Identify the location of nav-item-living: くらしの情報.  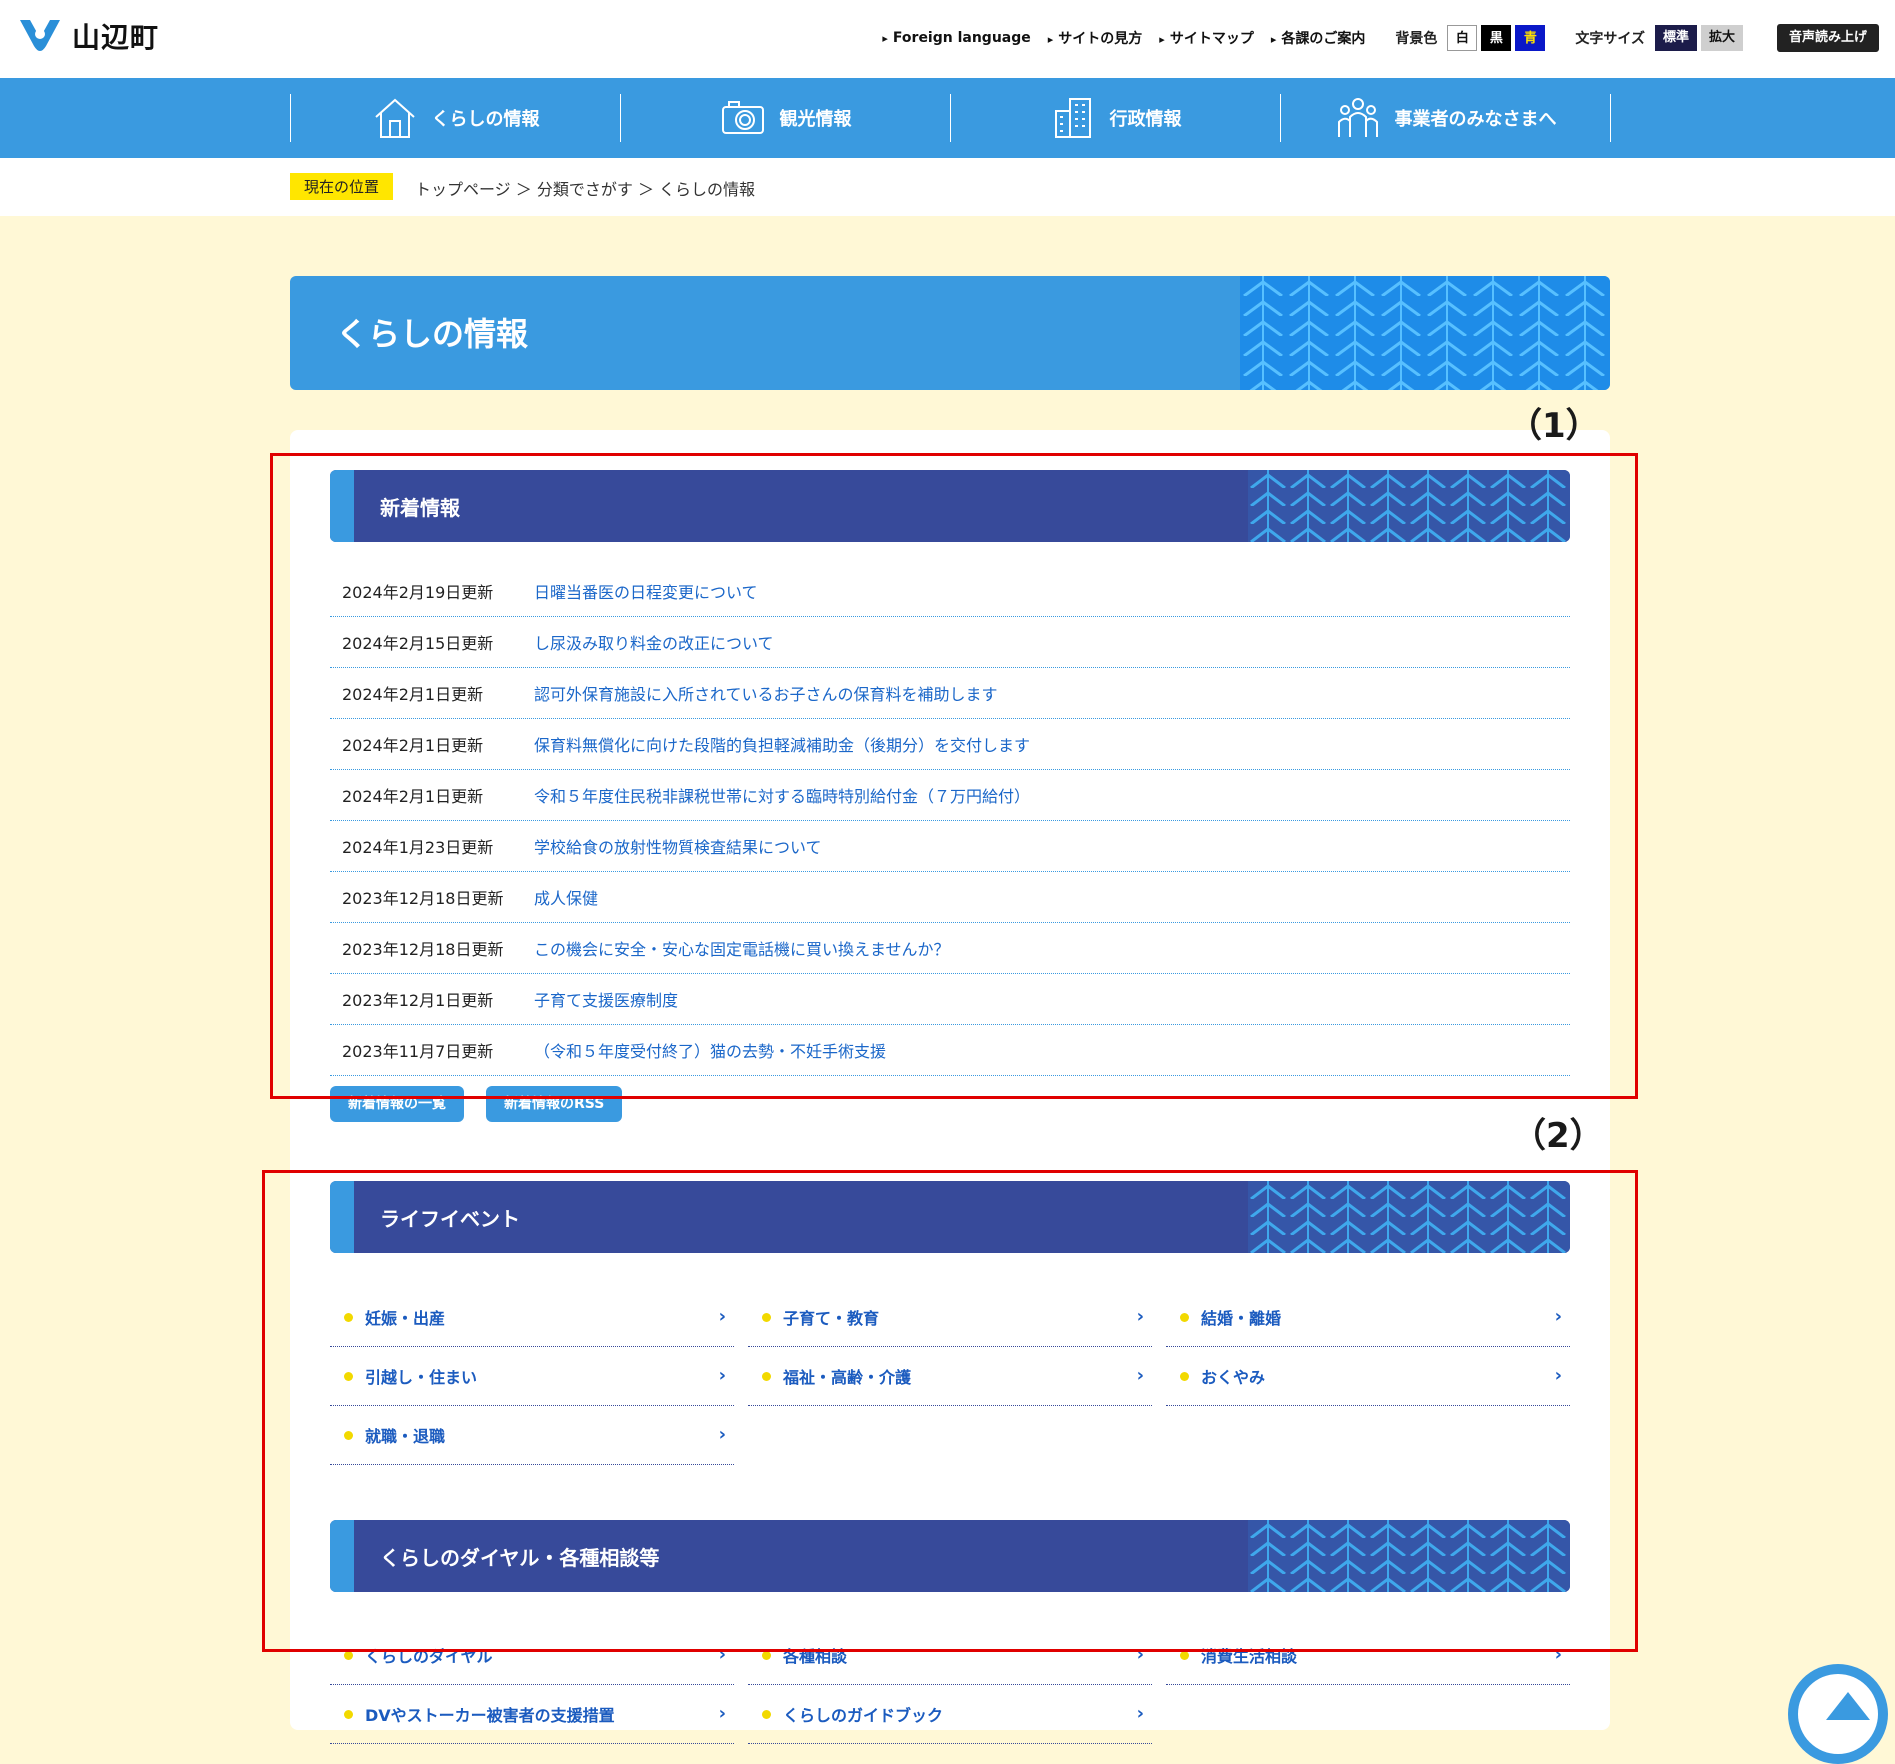
(456, 118).